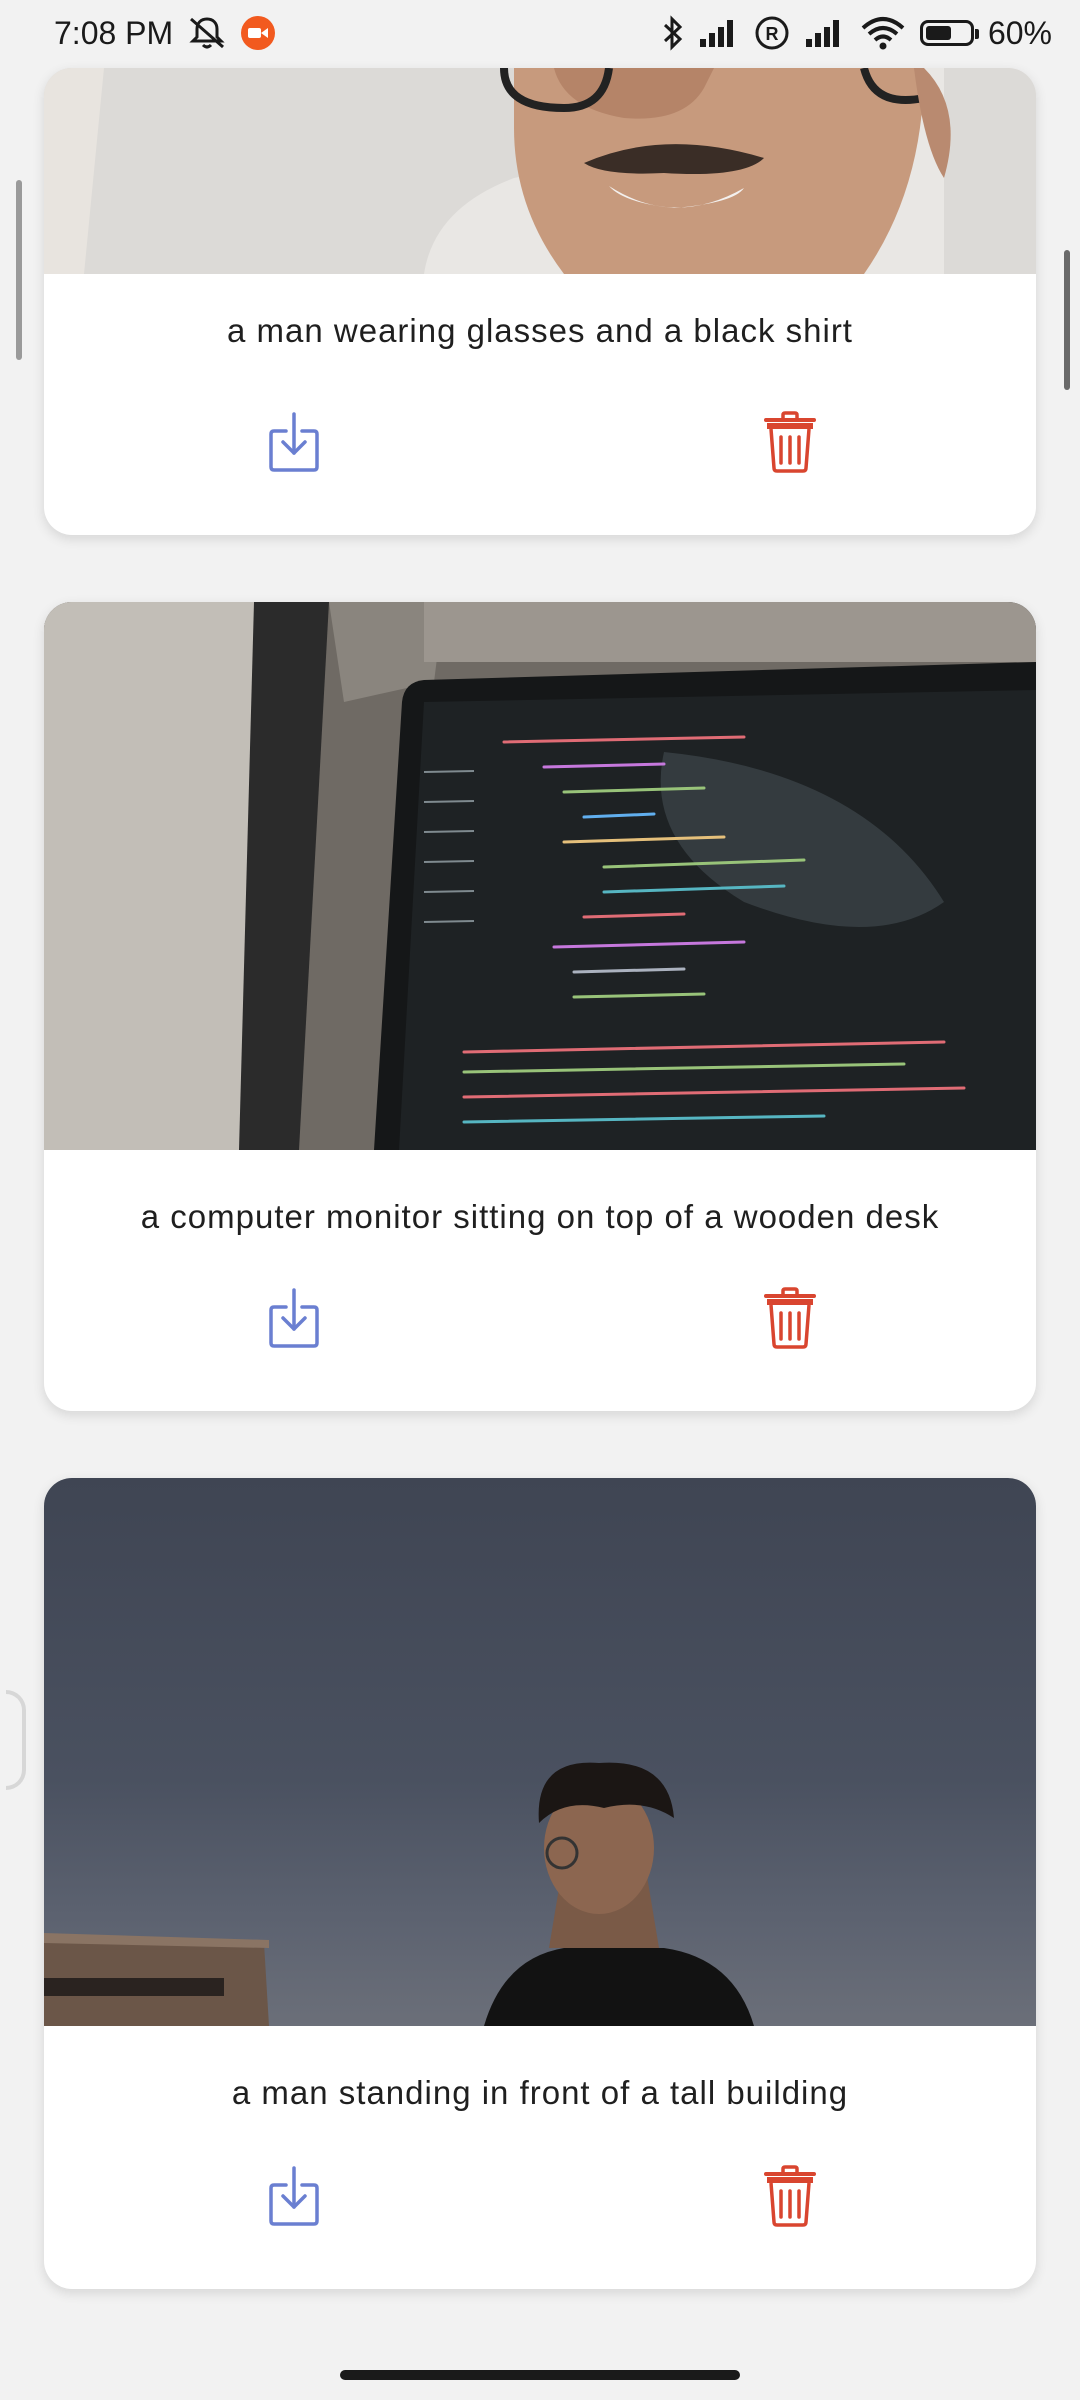  I want to click on status-time: 7:08 PM, so click(114, 32).